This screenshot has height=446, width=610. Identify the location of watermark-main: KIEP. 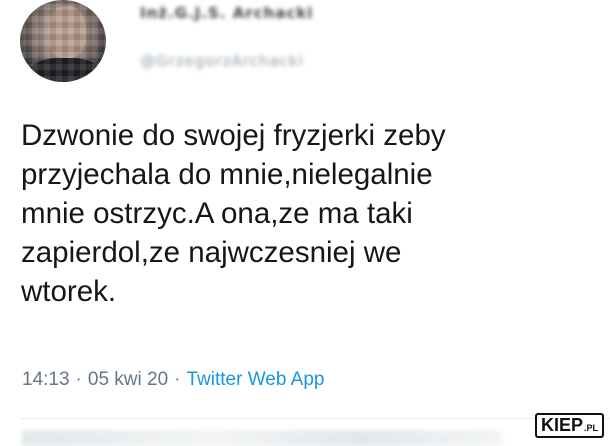
(562, 425).